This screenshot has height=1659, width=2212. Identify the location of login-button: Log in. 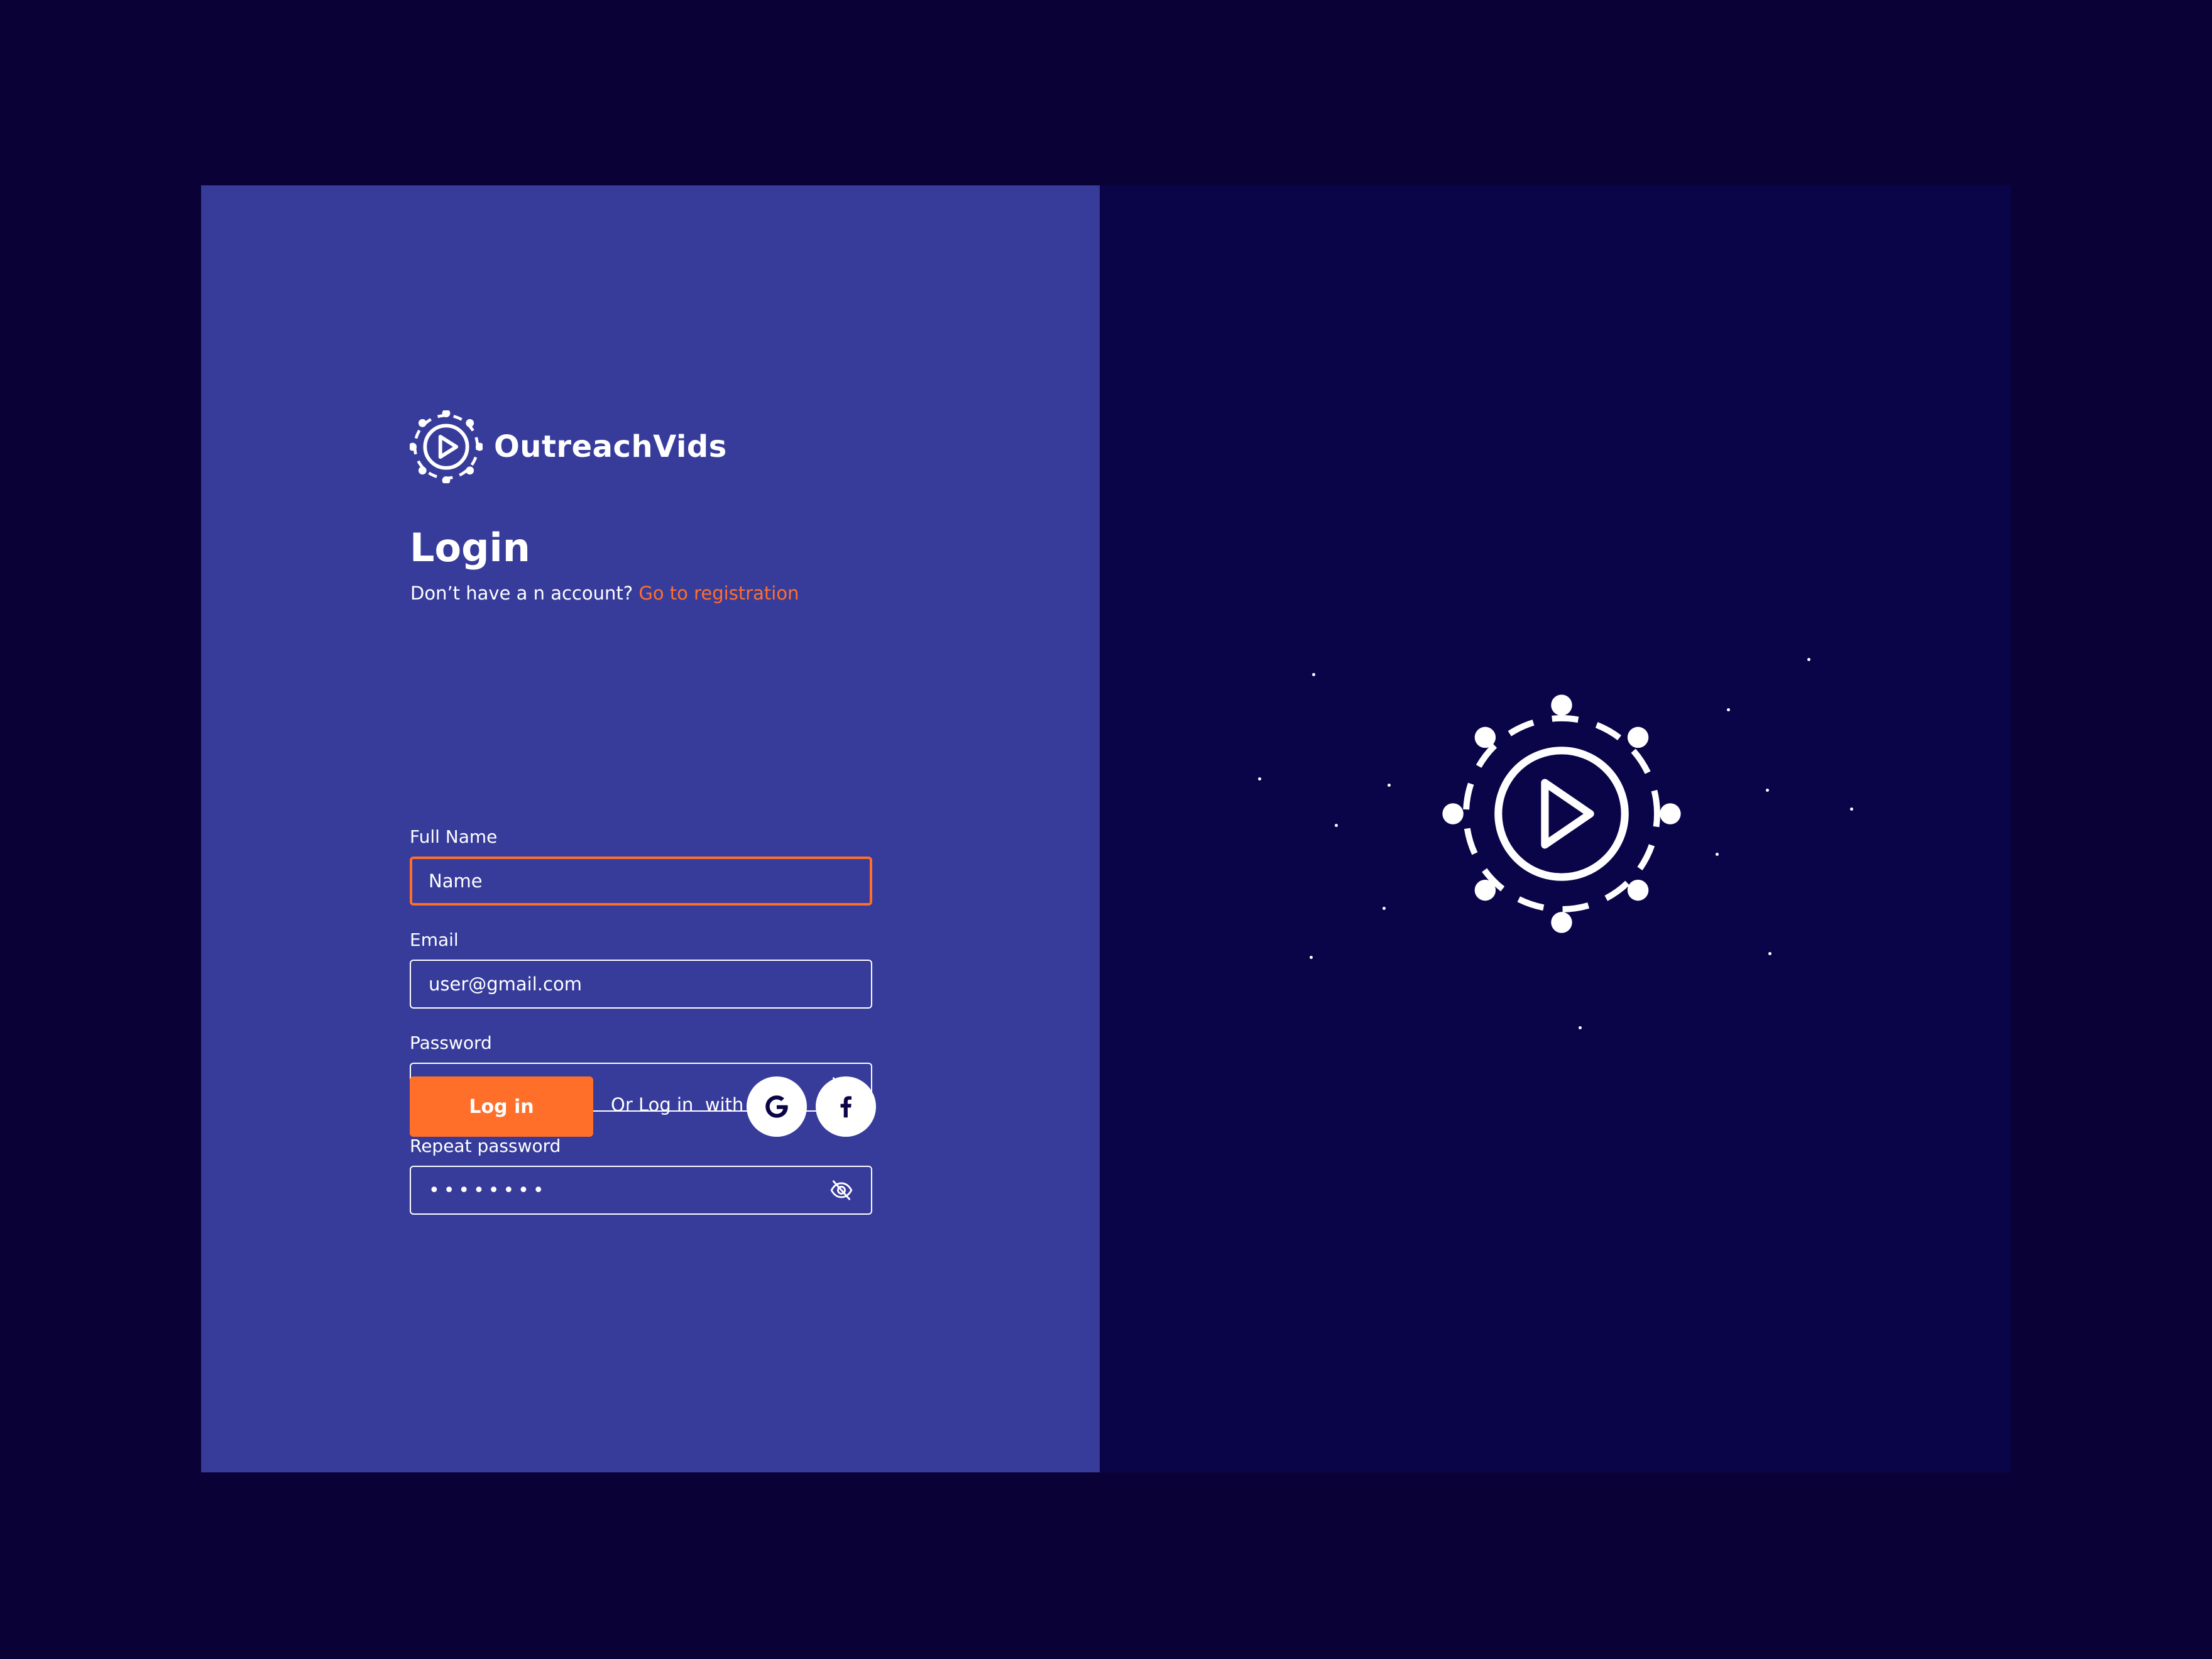
(501, 1106).